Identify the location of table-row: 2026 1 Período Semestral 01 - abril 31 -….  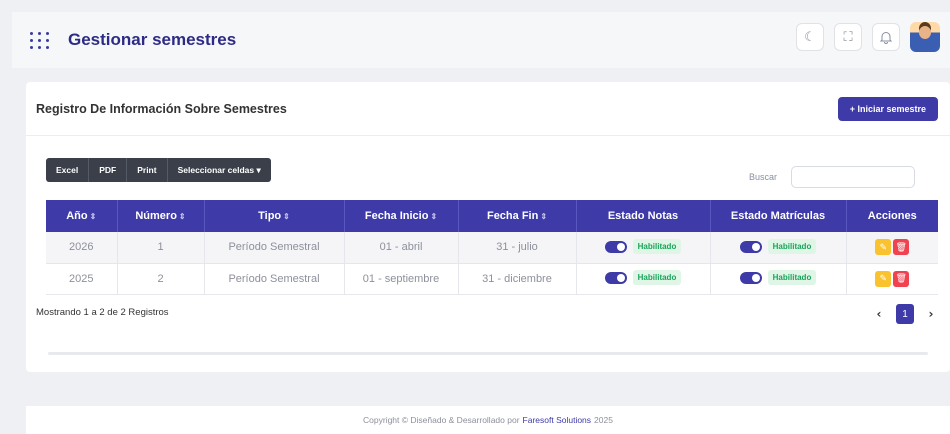
(492, 248).